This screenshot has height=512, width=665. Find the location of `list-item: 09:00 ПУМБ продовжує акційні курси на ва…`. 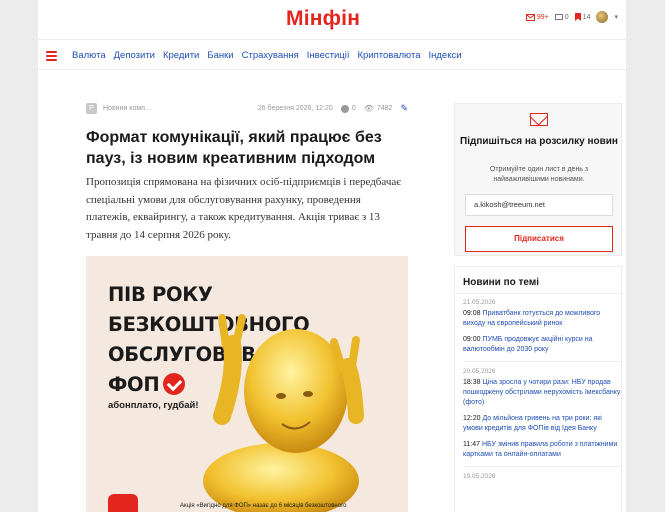

list-item: 09:00 ПУМБ продовжує акційні курси на ва… is located at coordinates (542, 345).